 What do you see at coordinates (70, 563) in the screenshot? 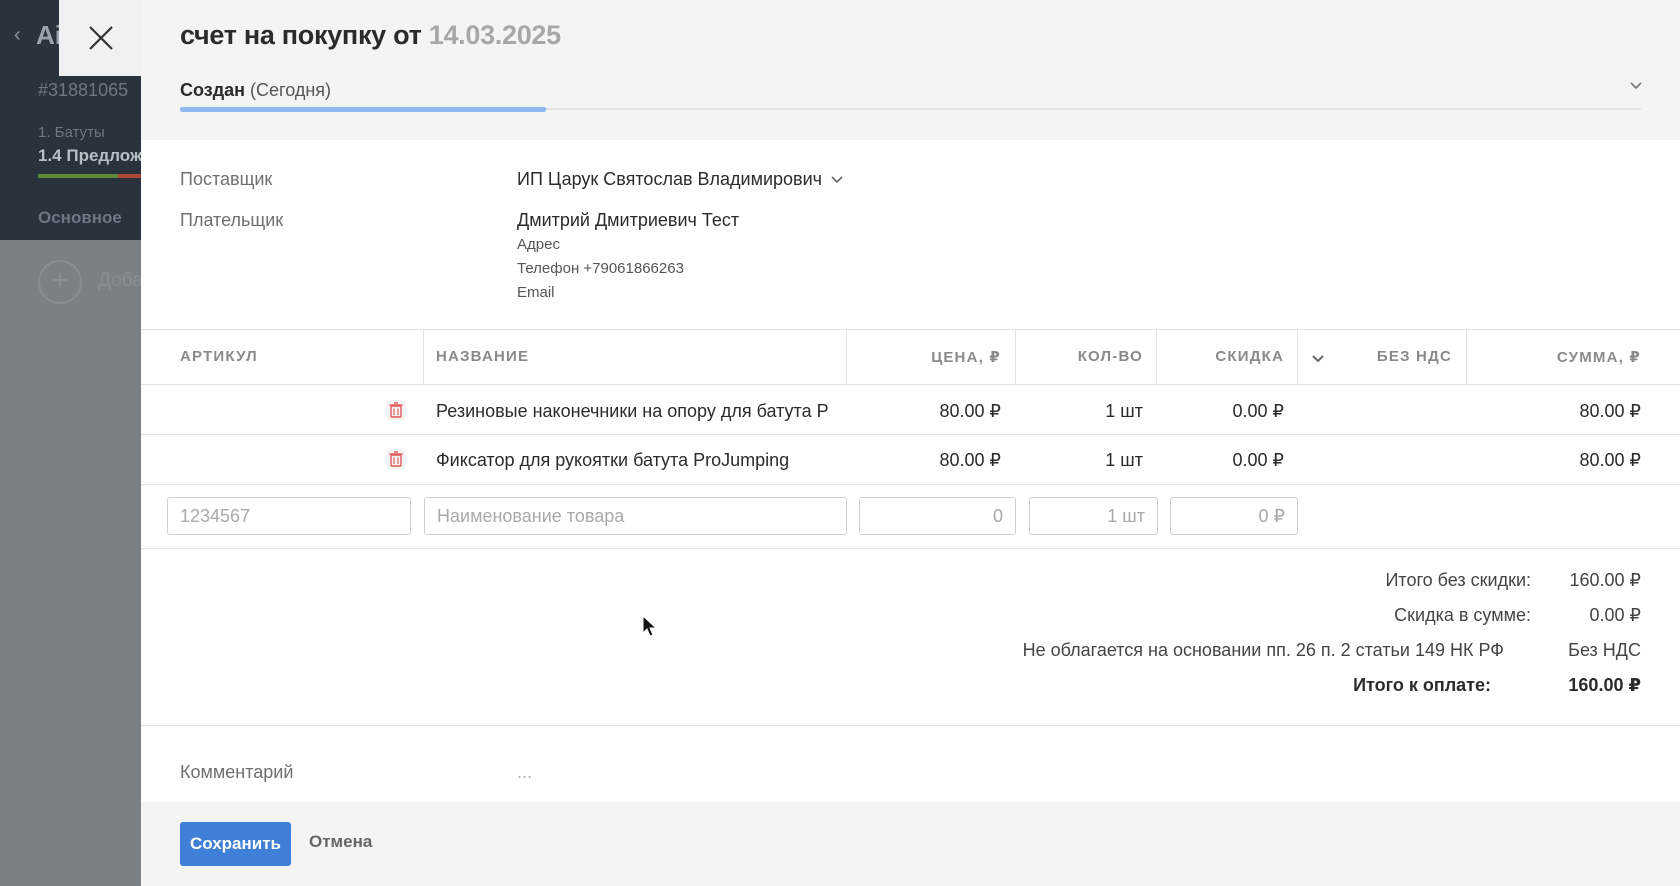
I see `background-panel` at bounding box center [70, 563].